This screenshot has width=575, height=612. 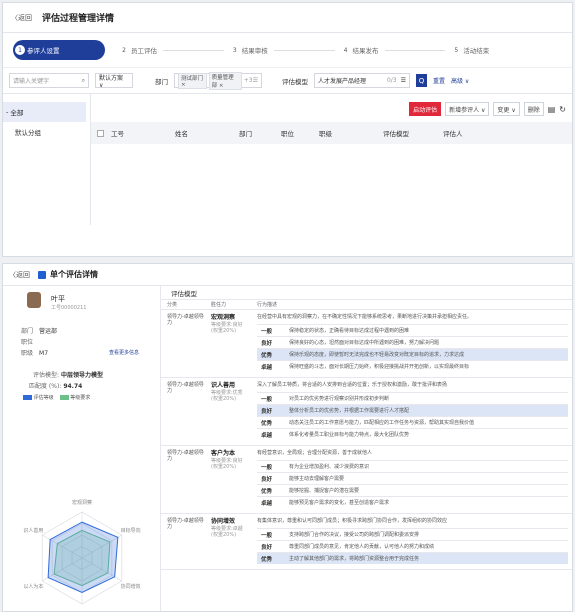 What do you see at coordinates (225, 80) in the screenshot?
I see `dept-tag: 质量管理部 ×` at bounding box center [225, 80].